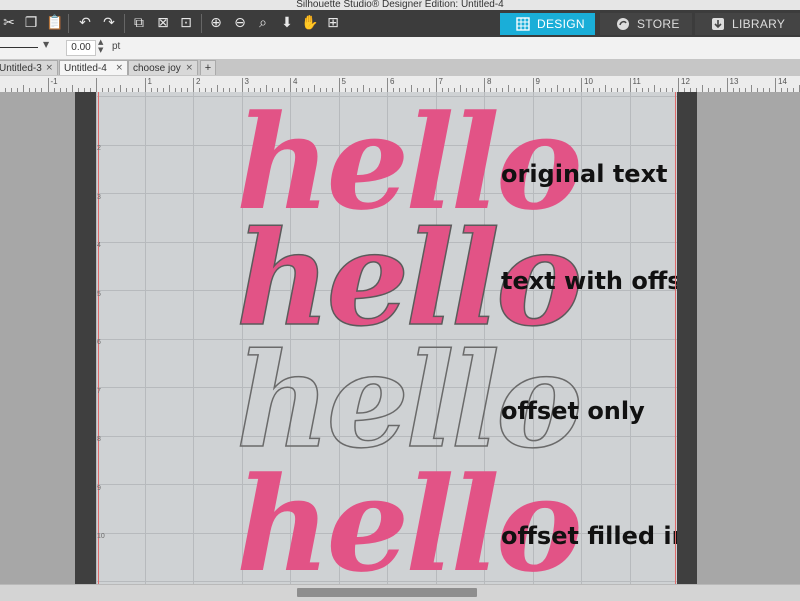 Image resolution: width=800 pixels, height=601 pixels. What do you see at coordinates (718, 24) in the screenshot?
I see `library-download-icon` at bounding box center [718, 24].